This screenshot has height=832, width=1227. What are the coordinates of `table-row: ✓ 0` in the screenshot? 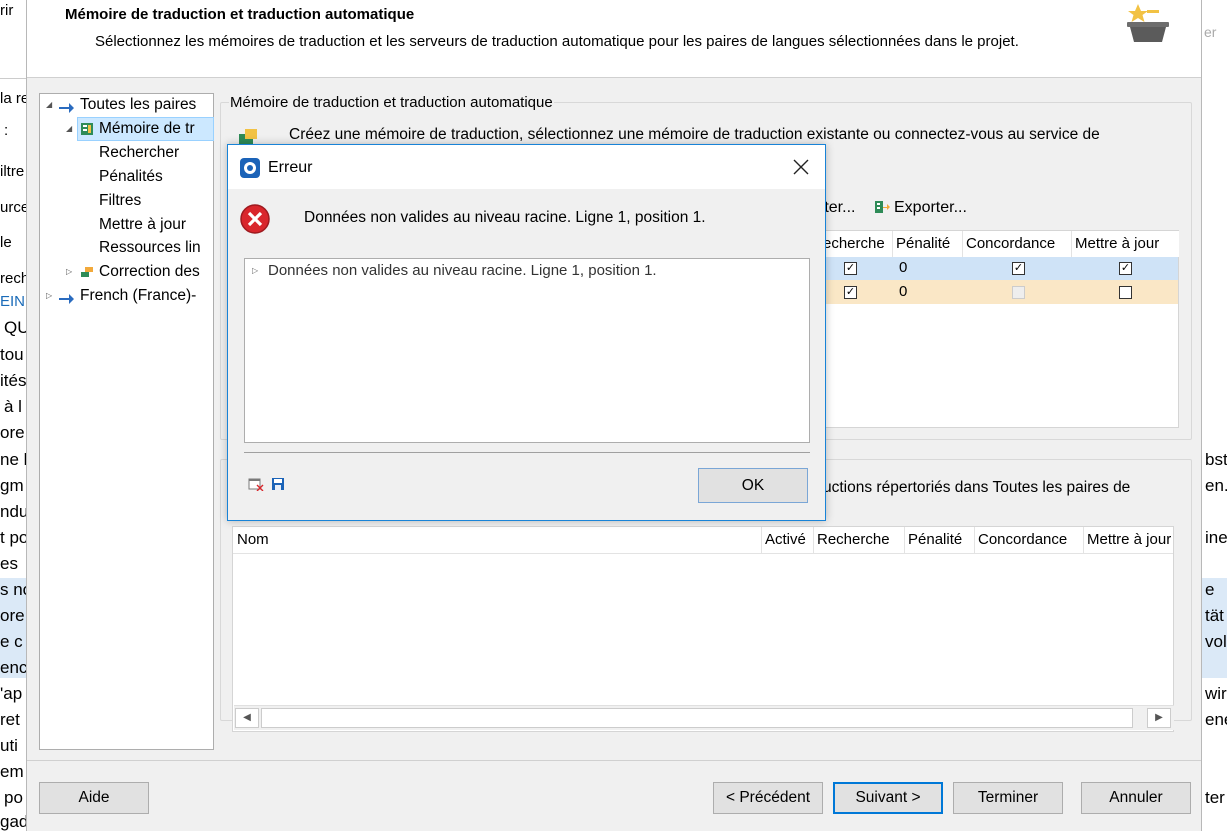 It's located at (999, 292).